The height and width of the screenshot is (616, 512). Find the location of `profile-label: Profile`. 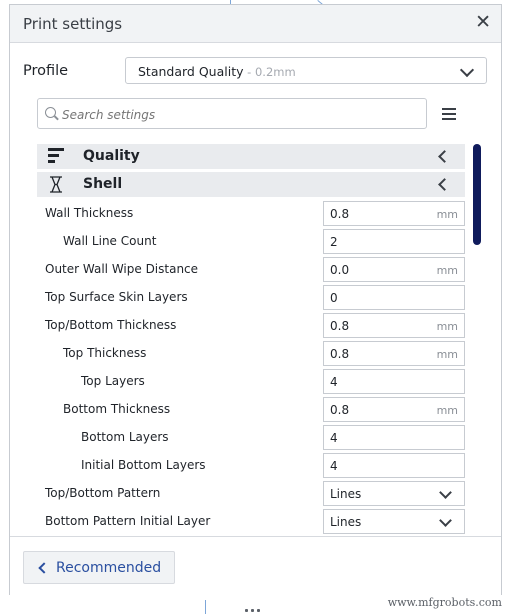

profile-label: Profile is located at coordinates (46, 71).